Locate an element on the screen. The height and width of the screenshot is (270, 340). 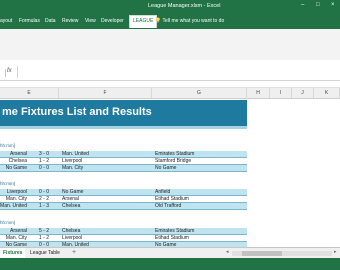
scroll-right-icon: ▸ is located at coordinates (335, 252).